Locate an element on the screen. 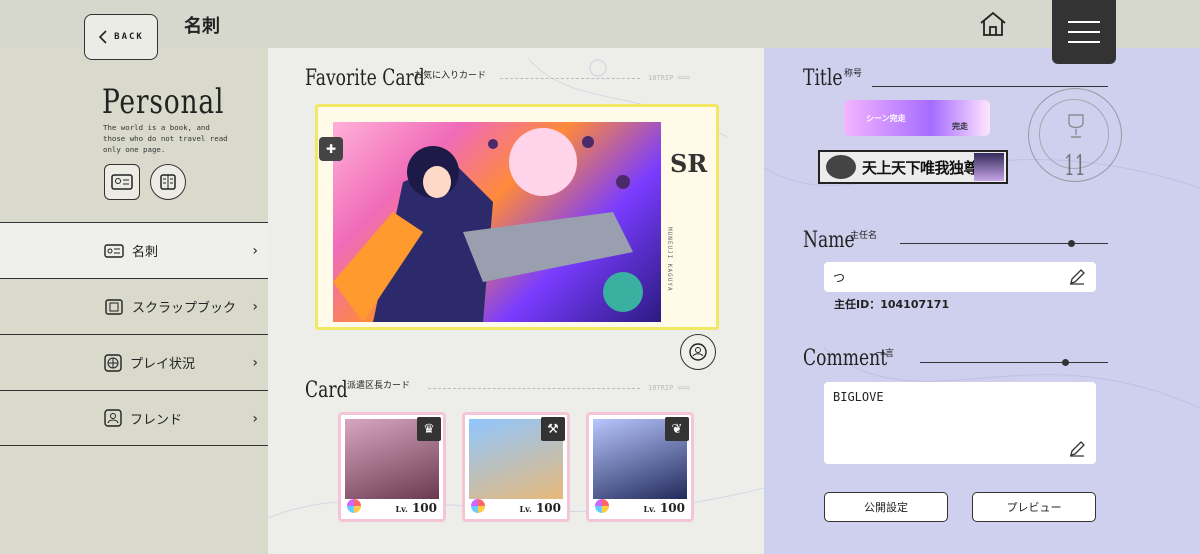 This screenshot has height=554, width=1200. sidebar-item-friend: フレンド › is located at coordinates (134, 418).